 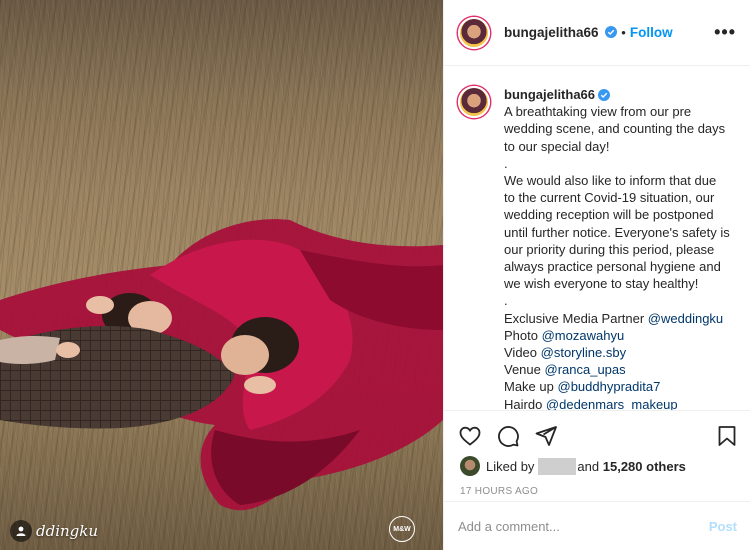 What do you see at coordinates (557, 466) in the screenshot?
I see `redacted-username` at bounding box center [557, 466].